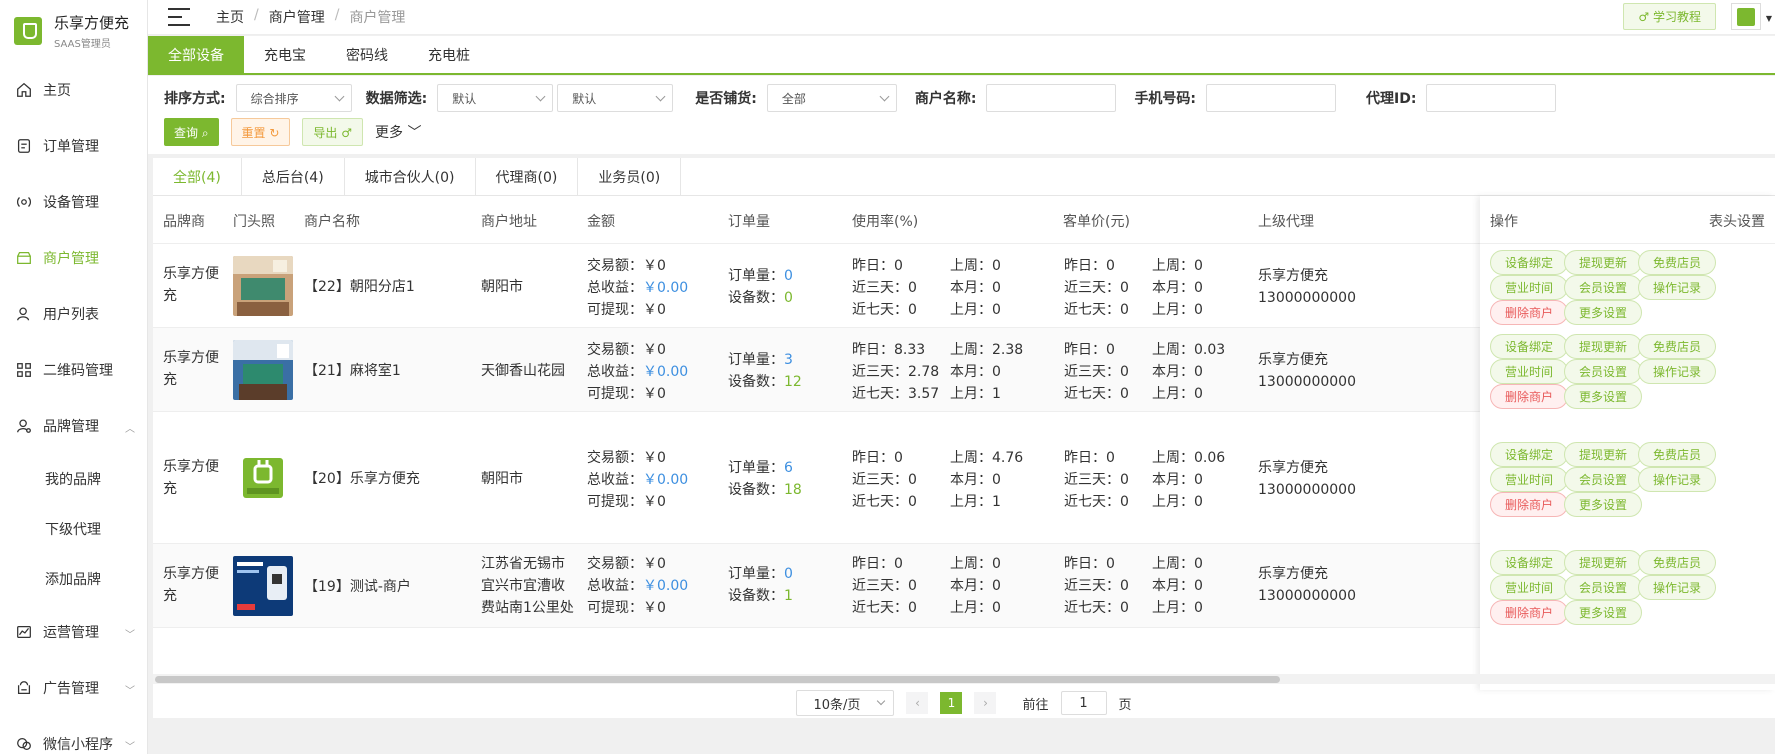 The image size is (1775, 754). I want to click on next-page-button: ›, so click(985, 703).